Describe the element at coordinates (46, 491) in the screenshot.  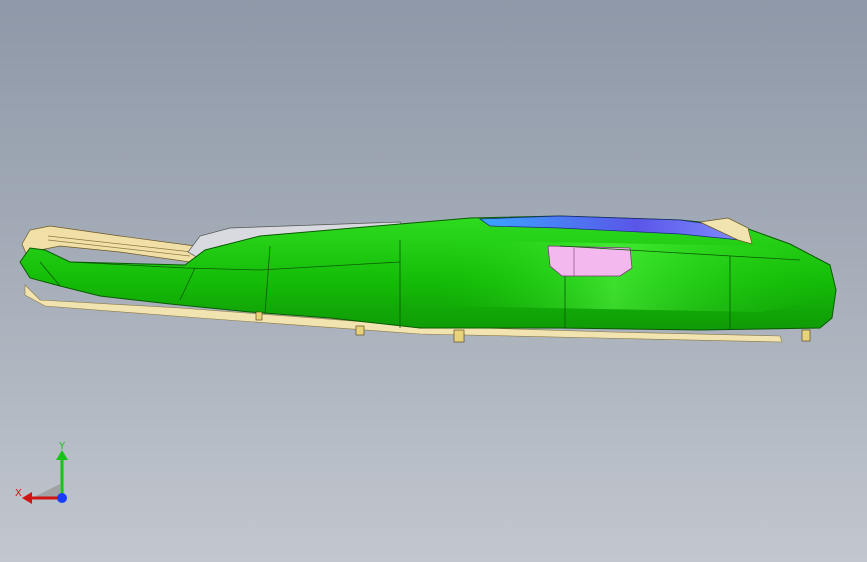
I see `triad-plane` at that location.